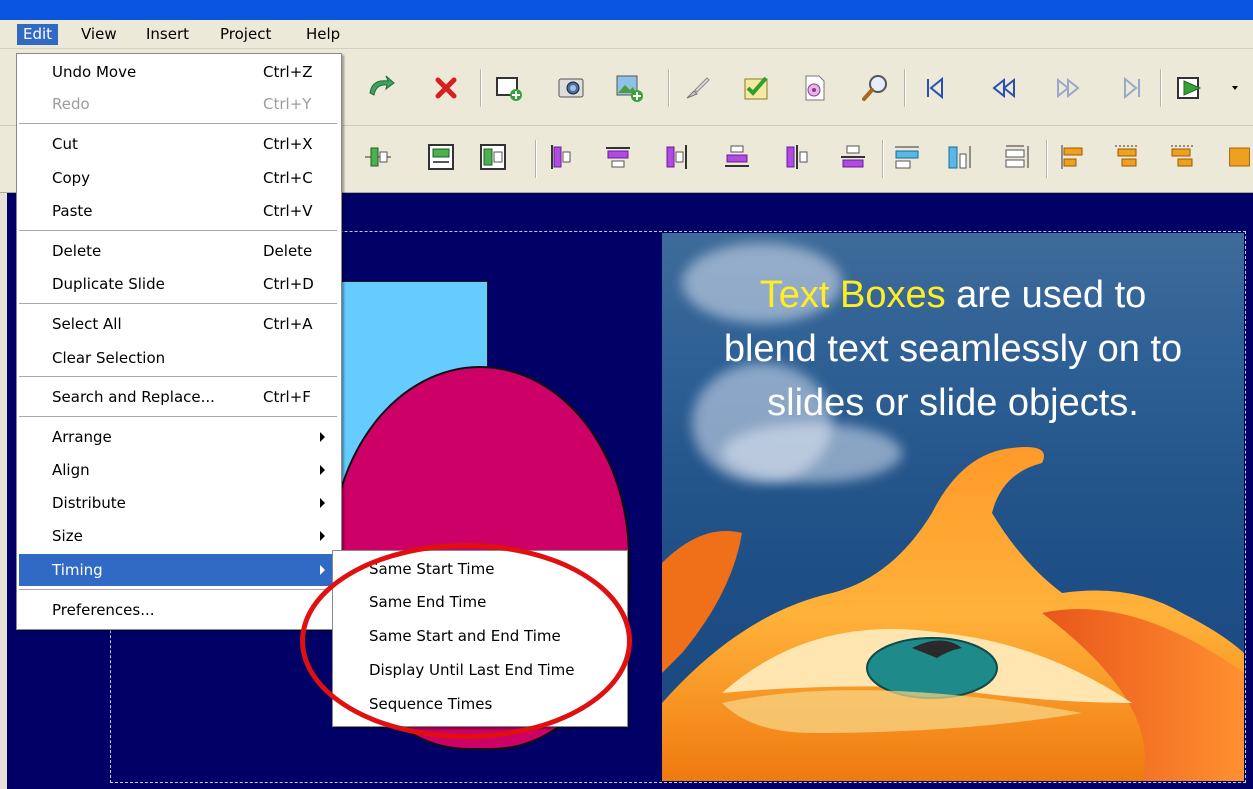 Image resolution: width=1253 pixels, height=789 pixels. Describe the element at coordinates (178, 503) in the screenshot. I see `menu-item-distribute: Distribute` at that location.